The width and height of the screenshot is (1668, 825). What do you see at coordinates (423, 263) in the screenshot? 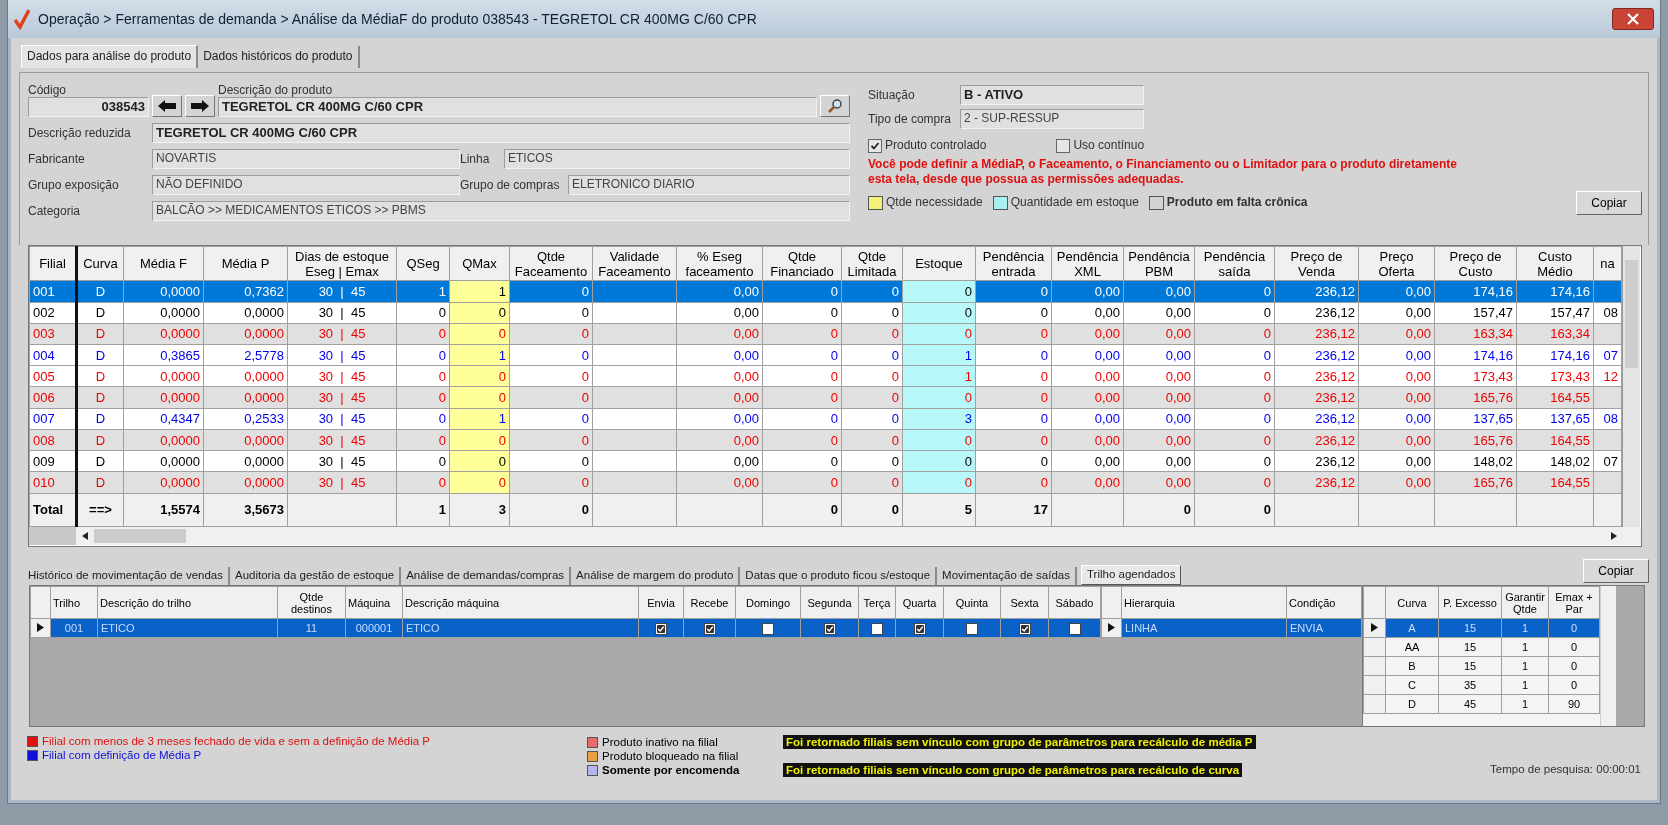
I see `column-header: QSeg` at bounding box center [423, 263].